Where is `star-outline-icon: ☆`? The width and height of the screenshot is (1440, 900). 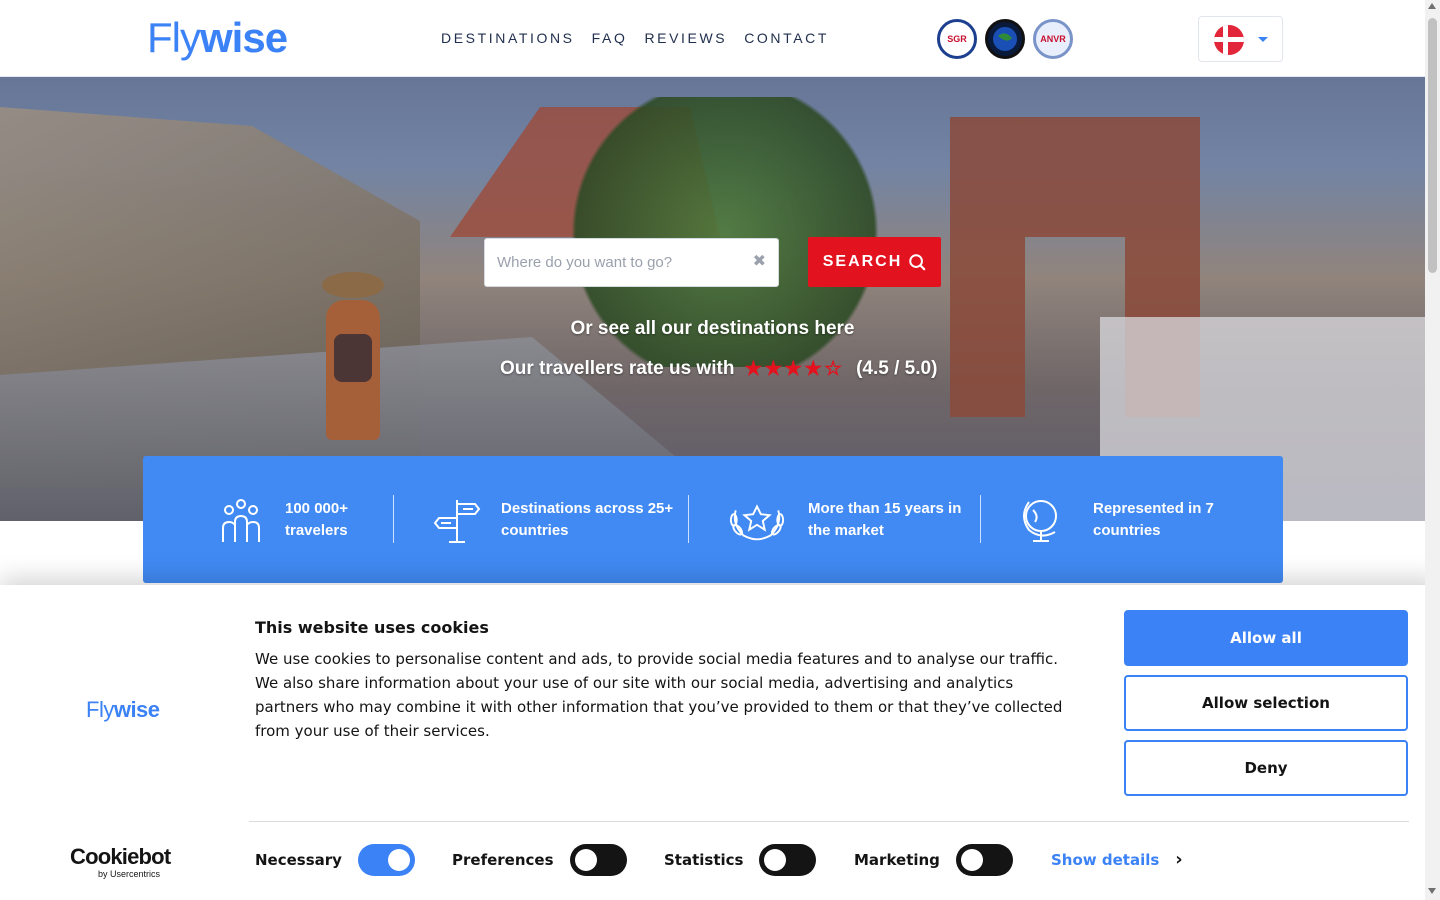
star-outline-icon: ☆ is located at coordinates (833, 369).